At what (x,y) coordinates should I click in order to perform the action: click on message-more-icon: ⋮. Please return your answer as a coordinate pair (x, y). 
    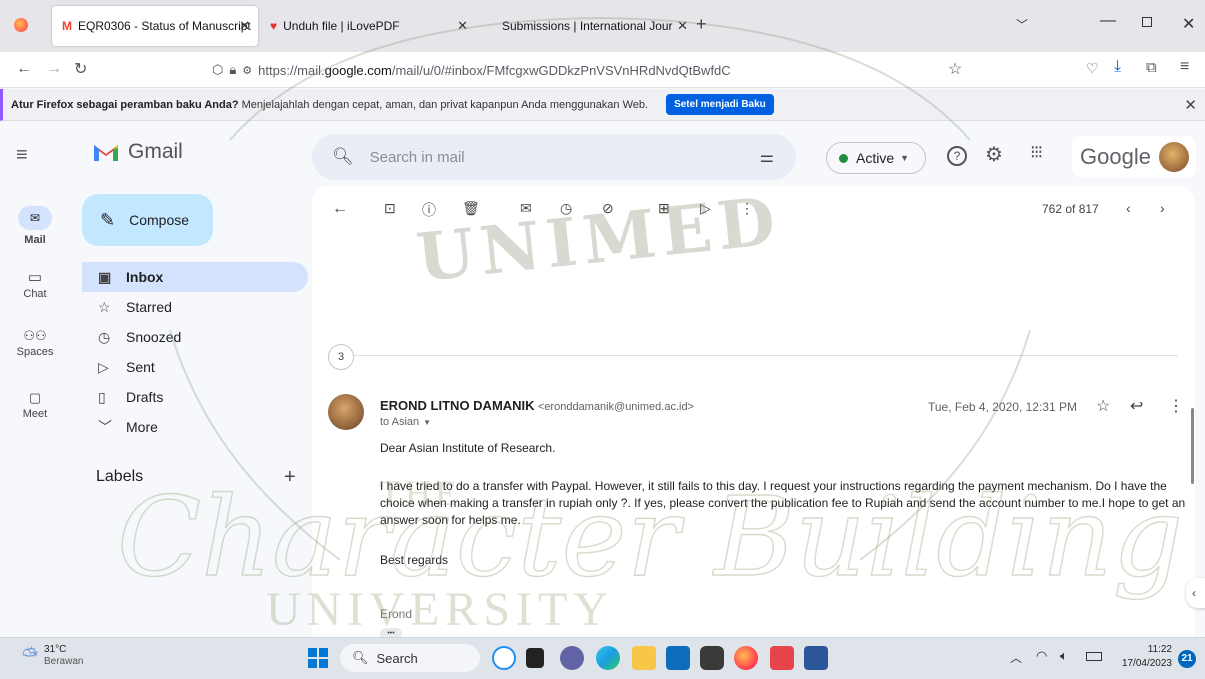
    Looking at the image, I should click on (1176, 406).